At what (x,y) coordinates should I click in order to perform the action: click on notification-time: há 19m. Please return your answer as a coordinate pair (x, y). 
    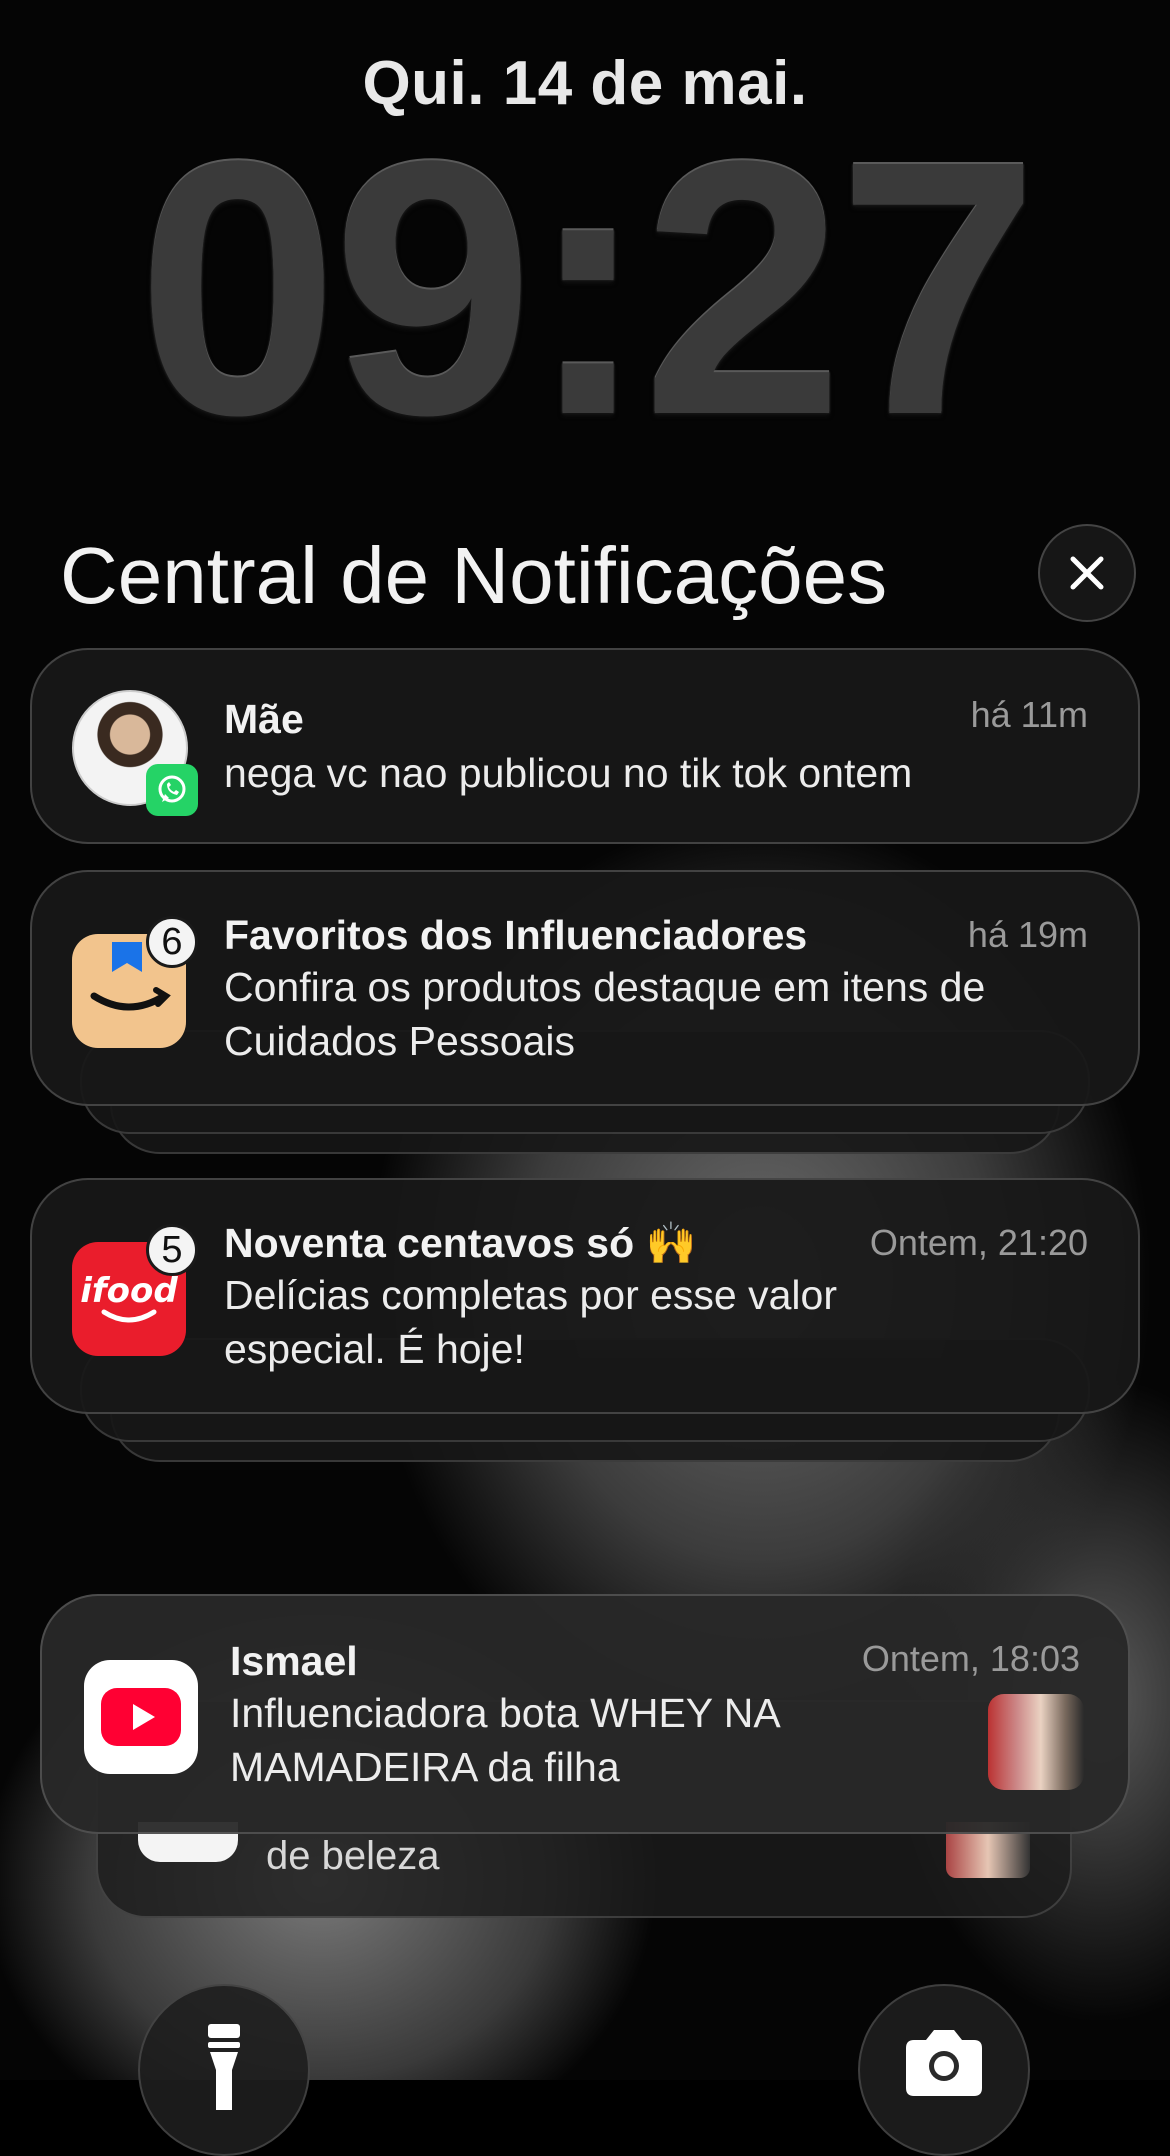
    Looking at the image, I should click on (1027, 934).